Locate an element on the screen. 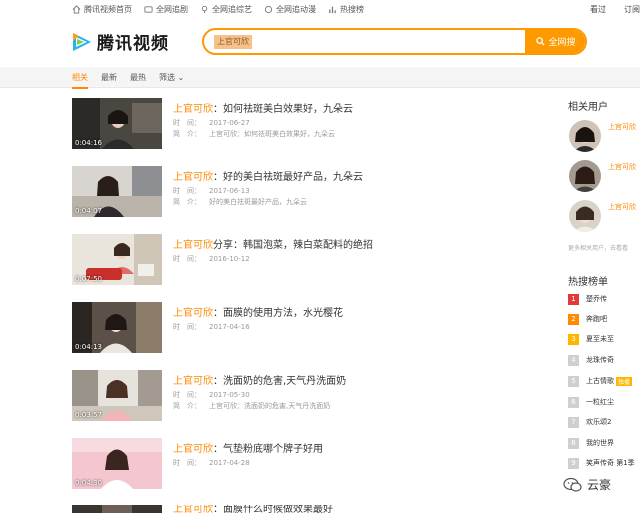  top-nav-anime: 全网追动漫 is located at coordinates (290, 9).